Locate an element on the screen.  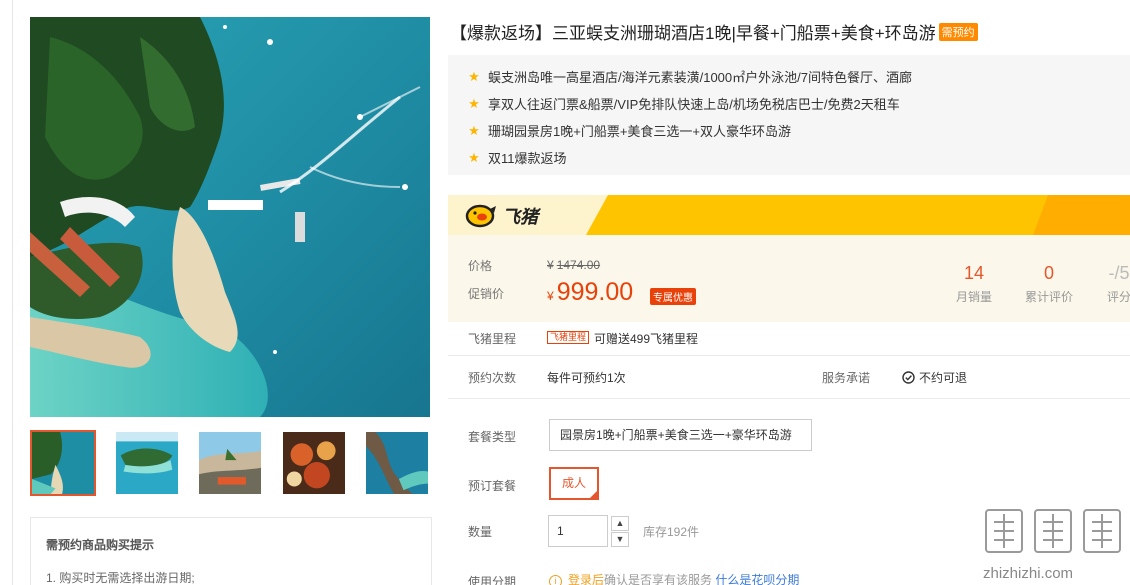
rating-stat: -/5 评分 is located at coordinates (1107, 284).